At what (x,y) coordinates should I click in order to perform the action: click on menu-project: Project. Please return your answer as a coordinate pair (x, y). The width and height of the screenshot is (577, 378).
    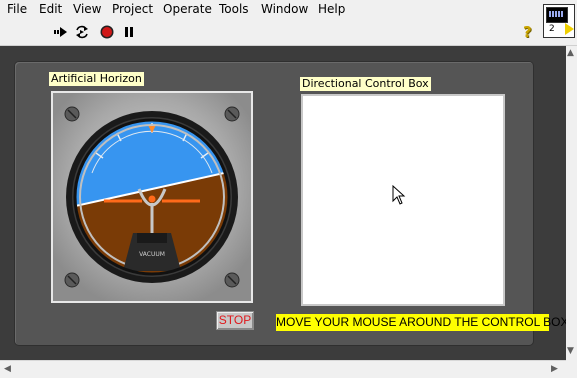
    Looking at the image, I should click on (132, 9).